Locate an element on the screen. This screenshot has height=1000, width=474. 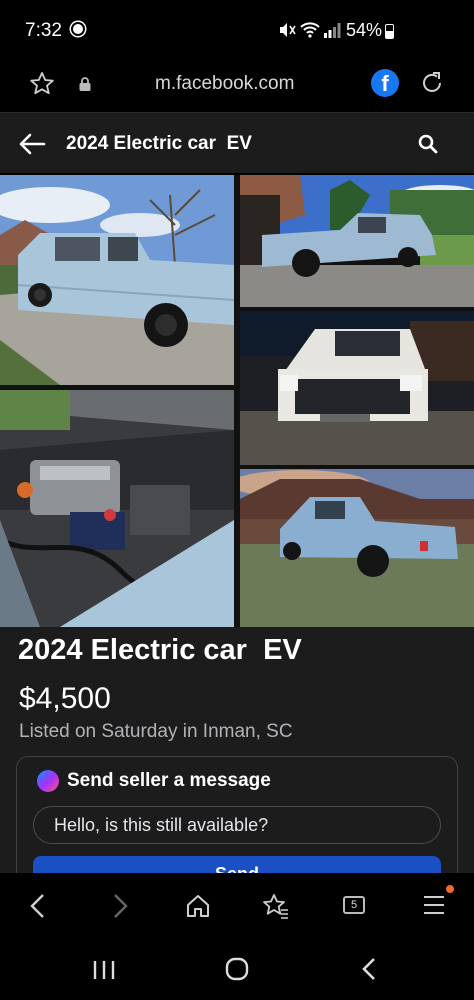
listing-title: 2024 Electric car EV is located at coordinates (160, 650).